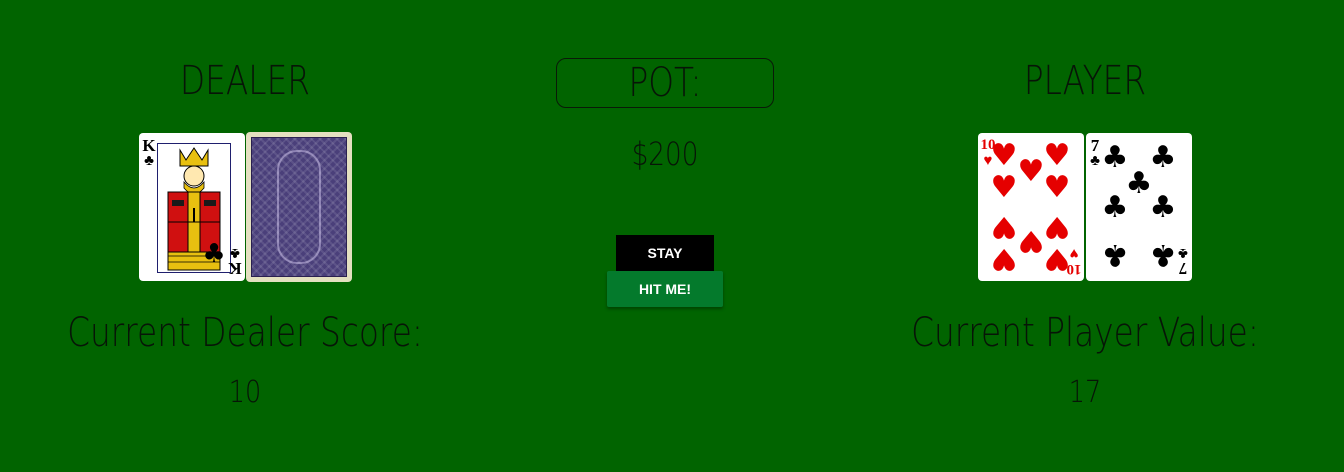  I want to click on card-corner-bottom: 7 ♣, so click(1183, 261).